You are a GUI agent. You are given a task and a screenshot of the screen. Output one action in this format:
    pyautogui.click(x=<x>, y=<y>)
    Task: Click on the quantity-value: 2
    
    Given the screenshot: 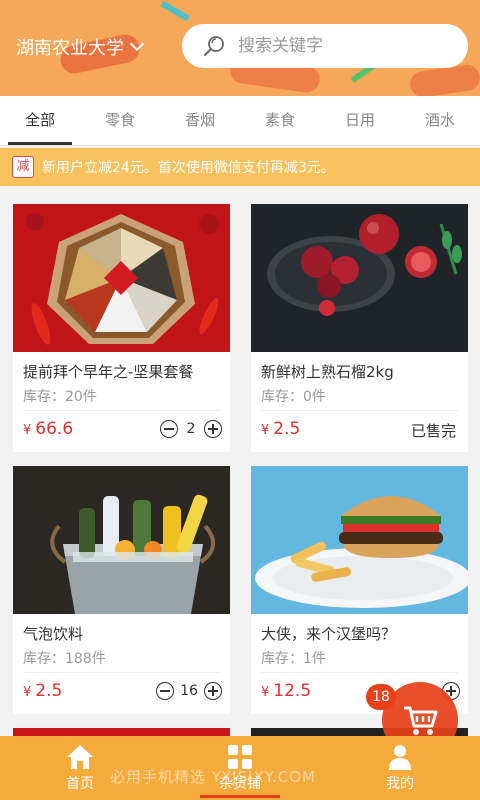 What is the action you would take?
    pyautogui.click(x=191, y=429)
    